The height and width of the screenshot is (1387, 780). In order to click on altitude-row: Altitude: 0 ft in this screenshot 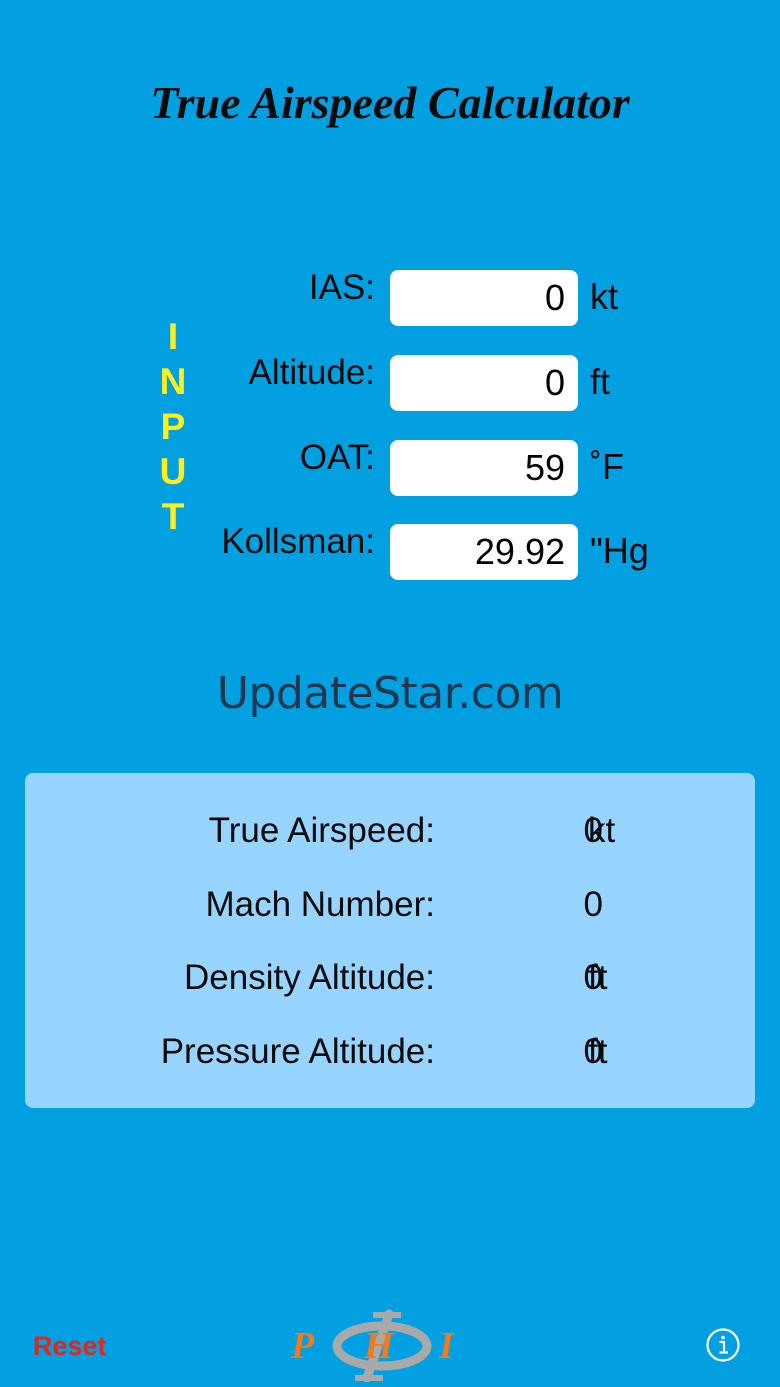, I will do `click(390, 382)`.